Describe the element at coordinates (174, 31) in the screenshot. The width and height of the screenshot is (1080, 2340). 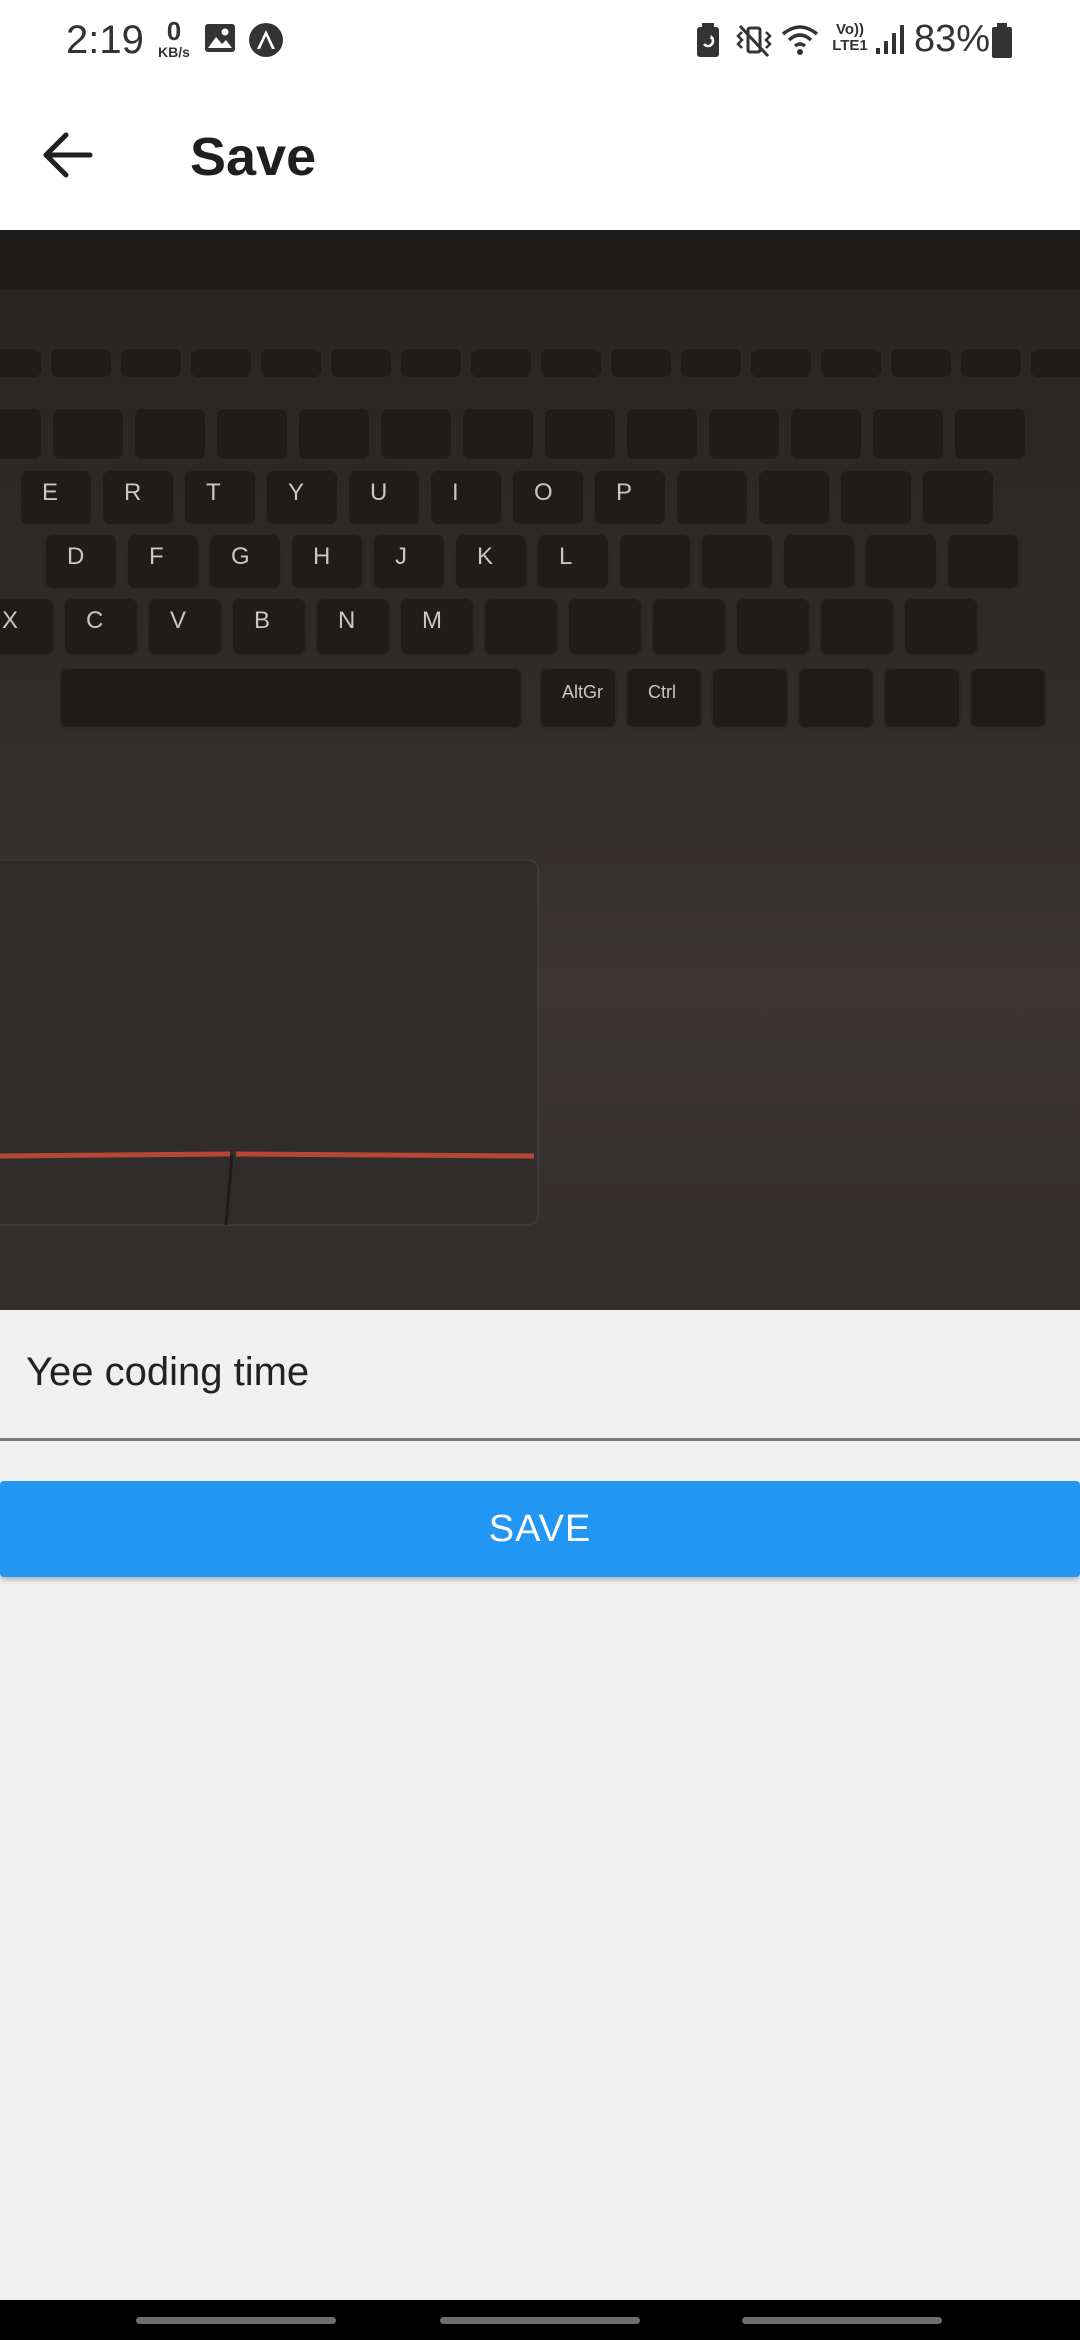
I see `network-speed-value: 0` at that location.